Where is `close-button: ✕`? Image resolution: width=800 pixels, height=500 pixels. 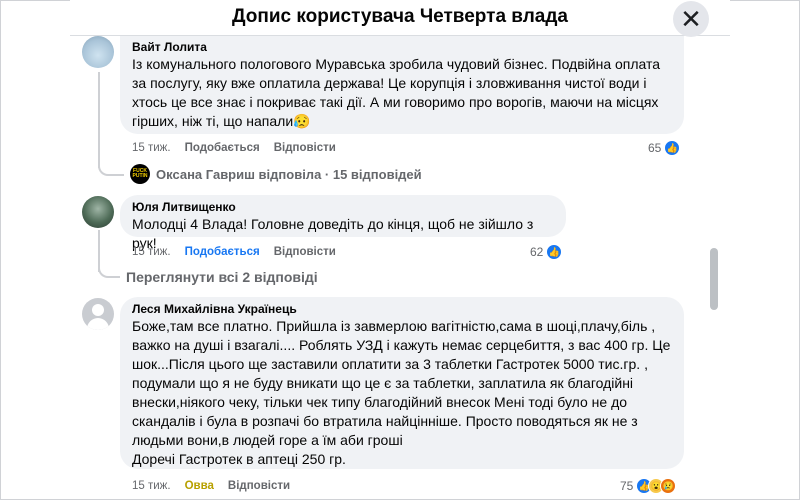
close-button: ✕ is located at coordinates (691, 19).